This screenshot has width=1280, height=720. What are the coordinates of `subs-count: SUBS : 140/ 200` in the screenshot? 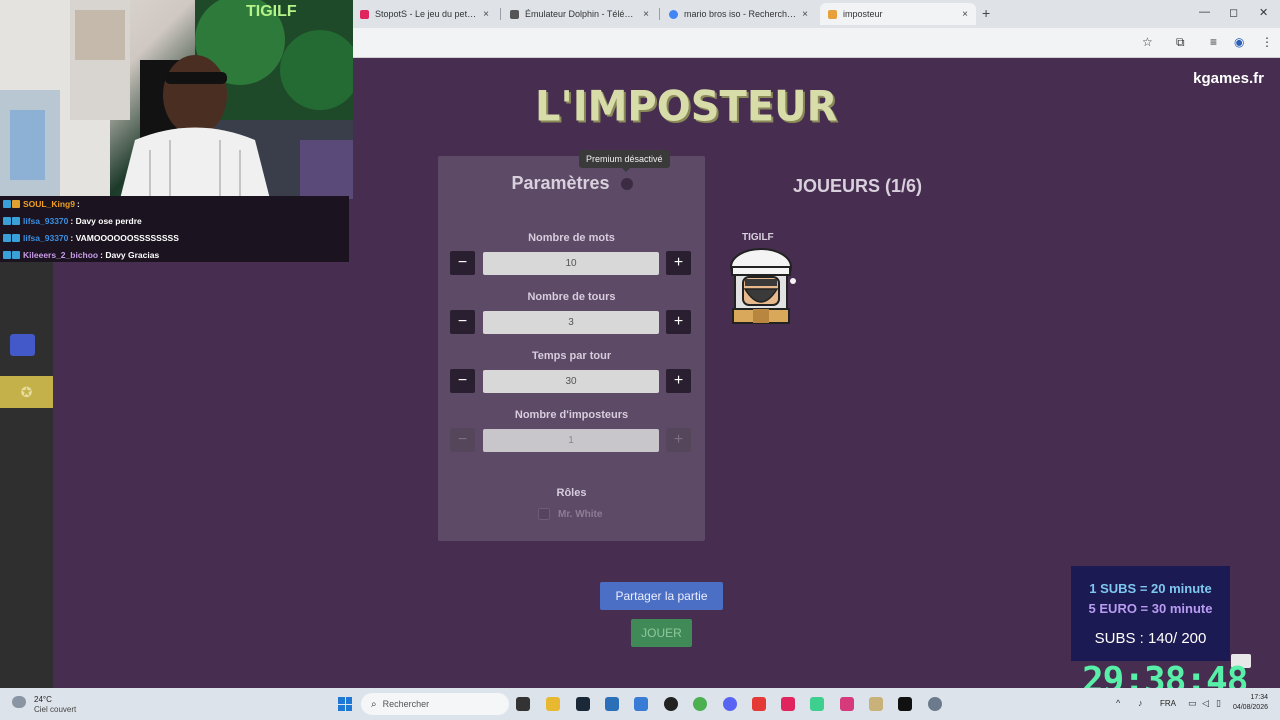 It's located at (1150, 638).